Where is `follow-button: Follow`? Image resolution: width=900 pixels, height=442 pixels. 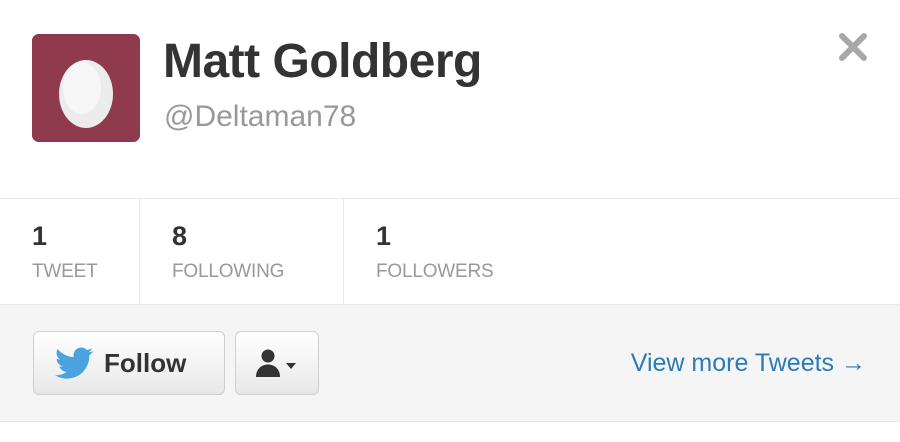 follow-button: Follow is located at coordinates (129, 363).